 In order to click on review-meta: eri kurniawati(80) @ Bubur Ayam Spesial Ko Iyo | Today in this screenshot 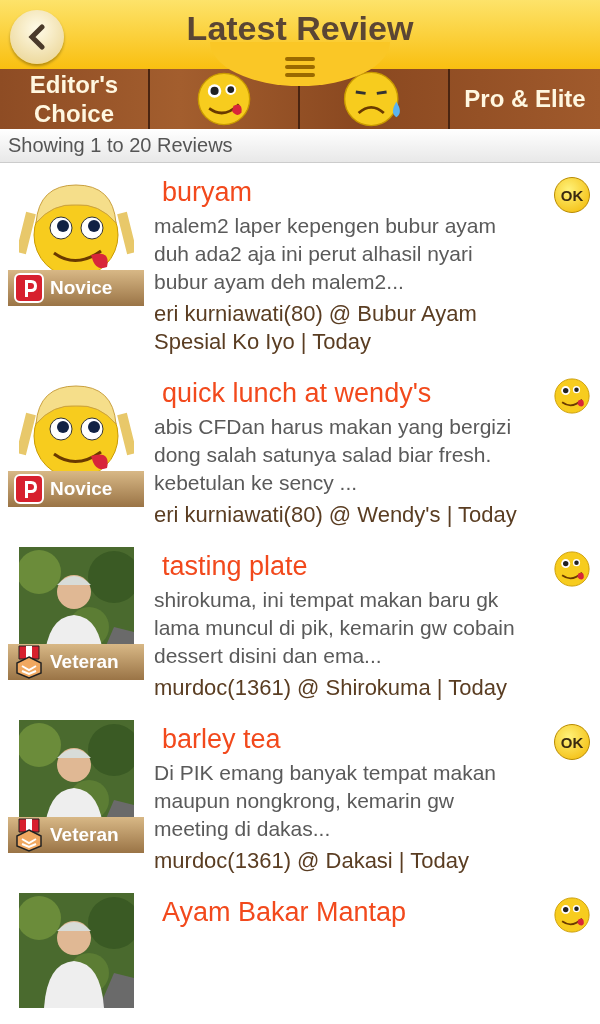, I will do `click(316, 328)`.